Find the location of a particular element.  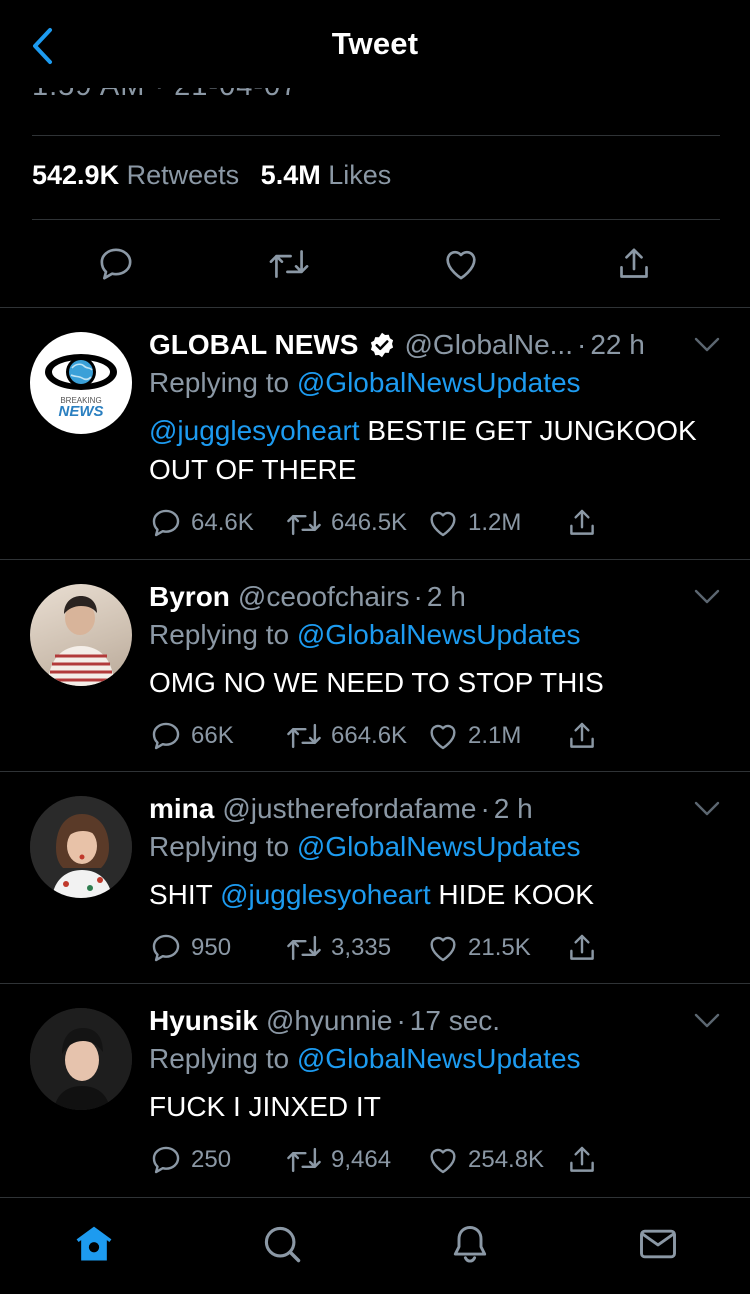

retweets-label: Retweets is located at coordinates (183, 175).